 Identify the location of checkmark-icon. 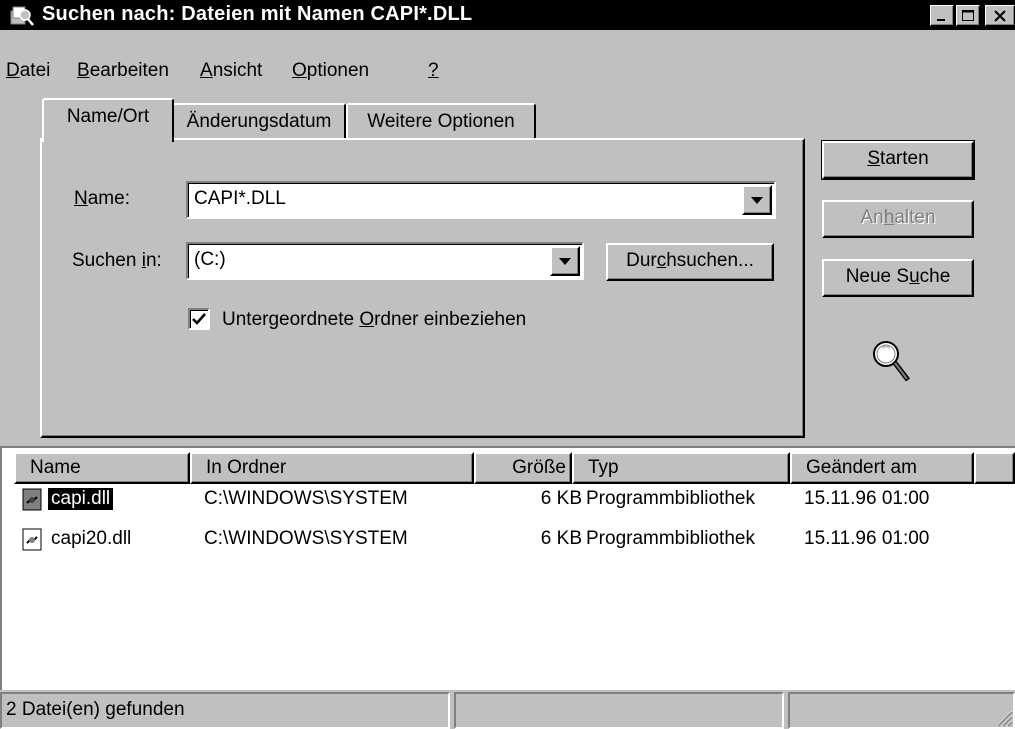
(199, 319).